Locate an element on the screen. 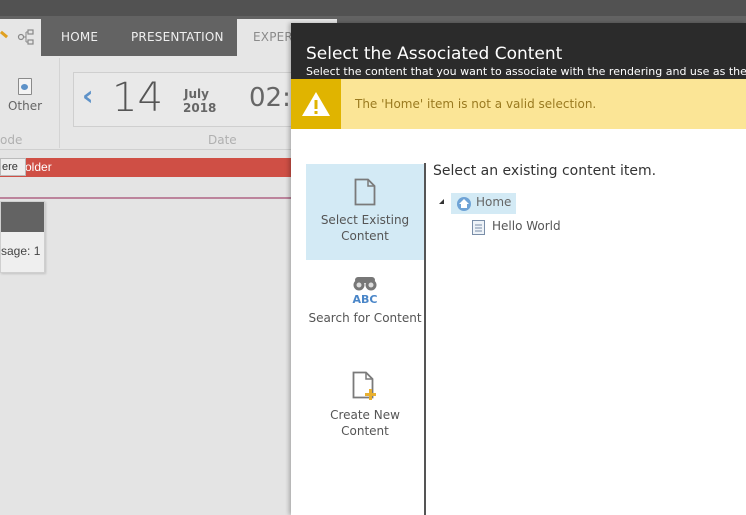 This screenshot has width=746, height=515. date-selector: ‹ 14 July 2018 02:5 is located at coordinates (193, 99).